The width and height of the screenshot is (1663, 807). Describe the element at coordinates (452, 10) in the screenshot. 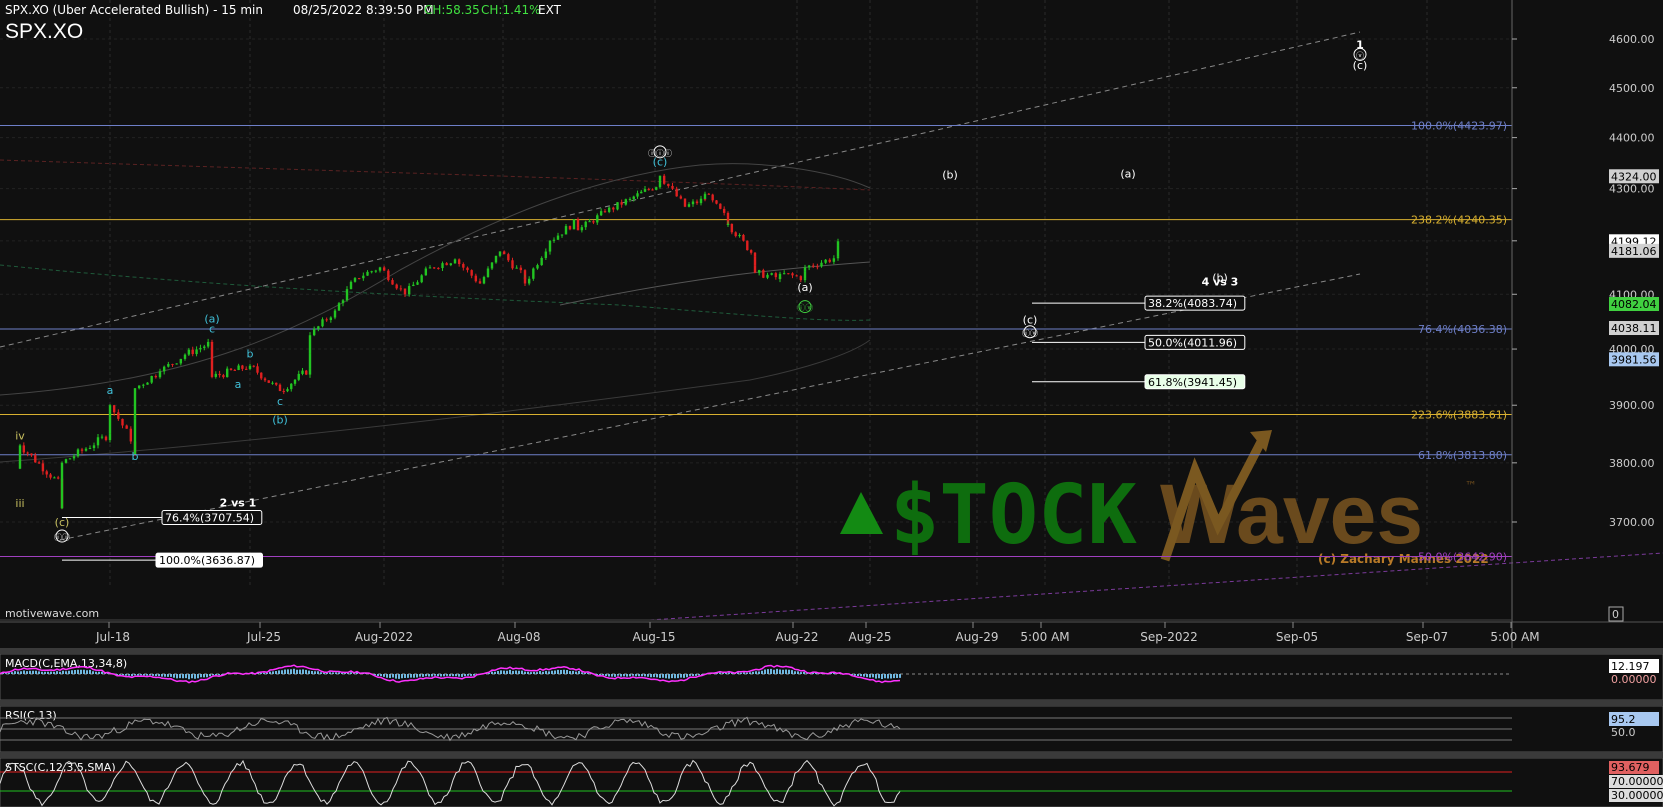

I see `change-points: CH:58.35` at that location.